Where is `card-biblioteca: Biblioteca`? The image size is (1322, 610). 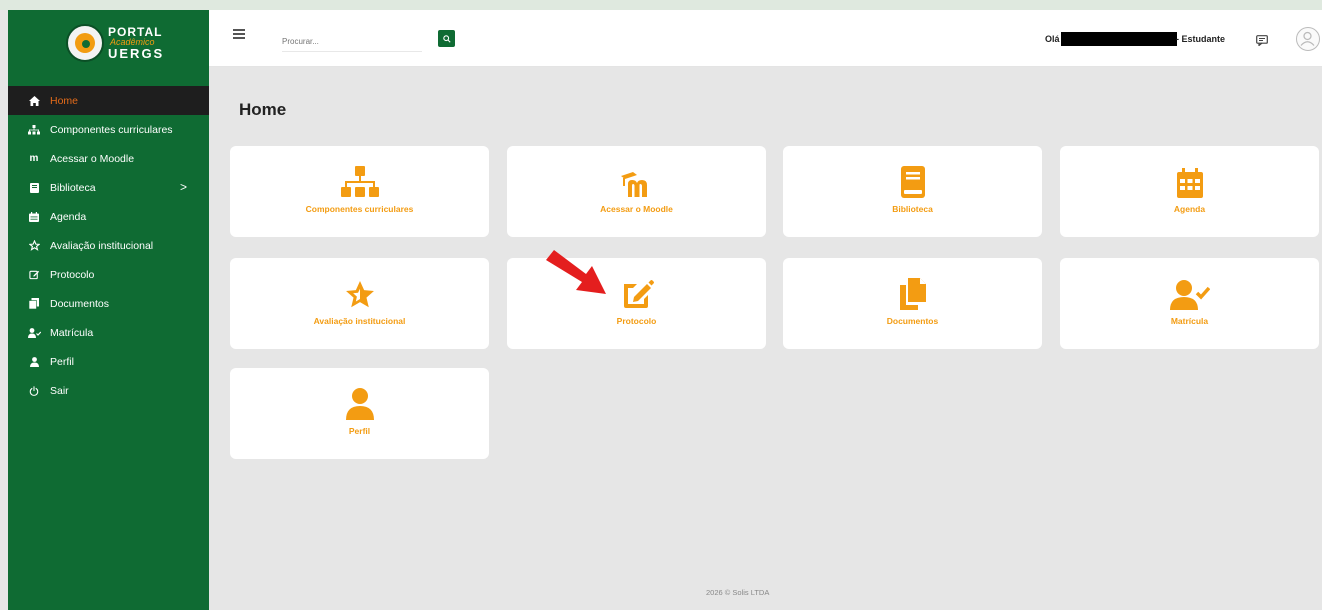 card-biblioteca: Biblioteca is located at coordinates (912, 191).